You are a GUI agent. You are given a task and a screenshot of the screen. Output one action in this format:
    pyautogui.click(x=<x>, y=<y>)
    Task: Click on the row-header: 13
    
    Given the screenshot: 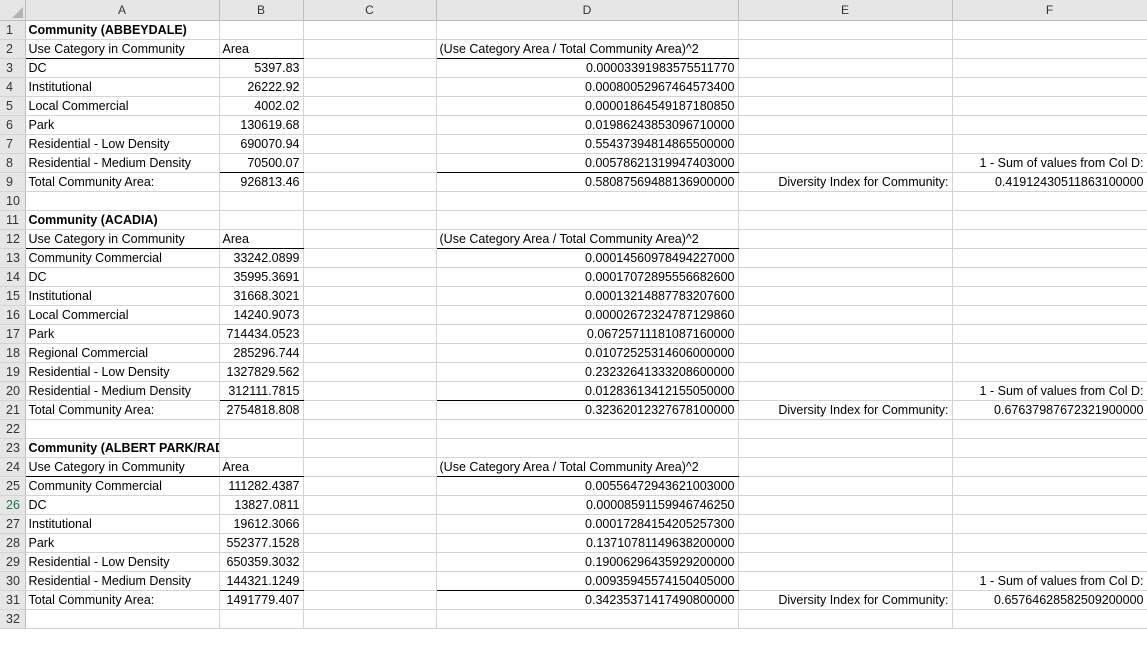 What is the action you would take?
    pyautogui.click(x=13, y=258)
    